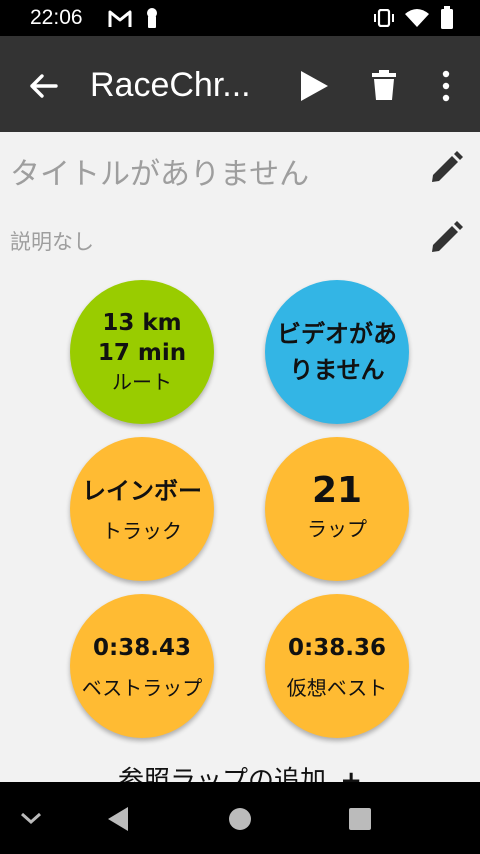 The image size is (480, 854). Describe the element at coordinates (240, 18) in the screenshot. I see `status-bar: 22:06` at that location.